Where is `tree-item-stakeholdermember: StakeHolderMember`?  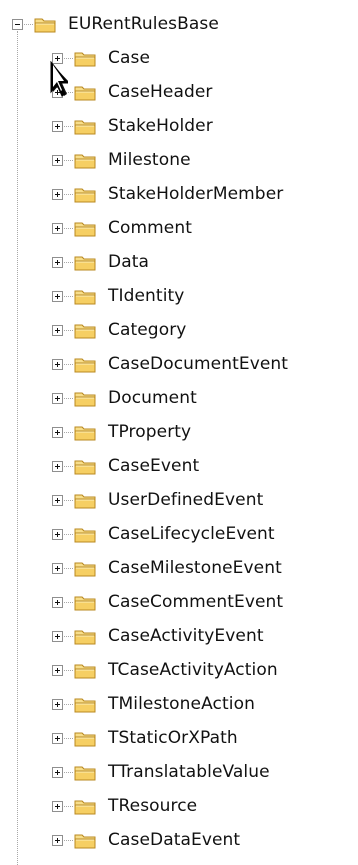
tree-item-stakeholdermember: StakeHolderMember is located at coordinates (167, 194).